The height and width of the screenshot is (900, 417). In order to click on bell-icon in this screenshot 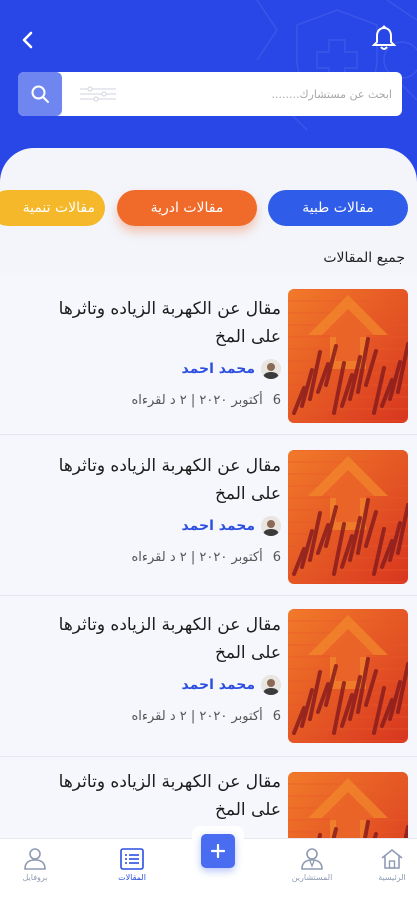, I will do `click(384, 38)`.